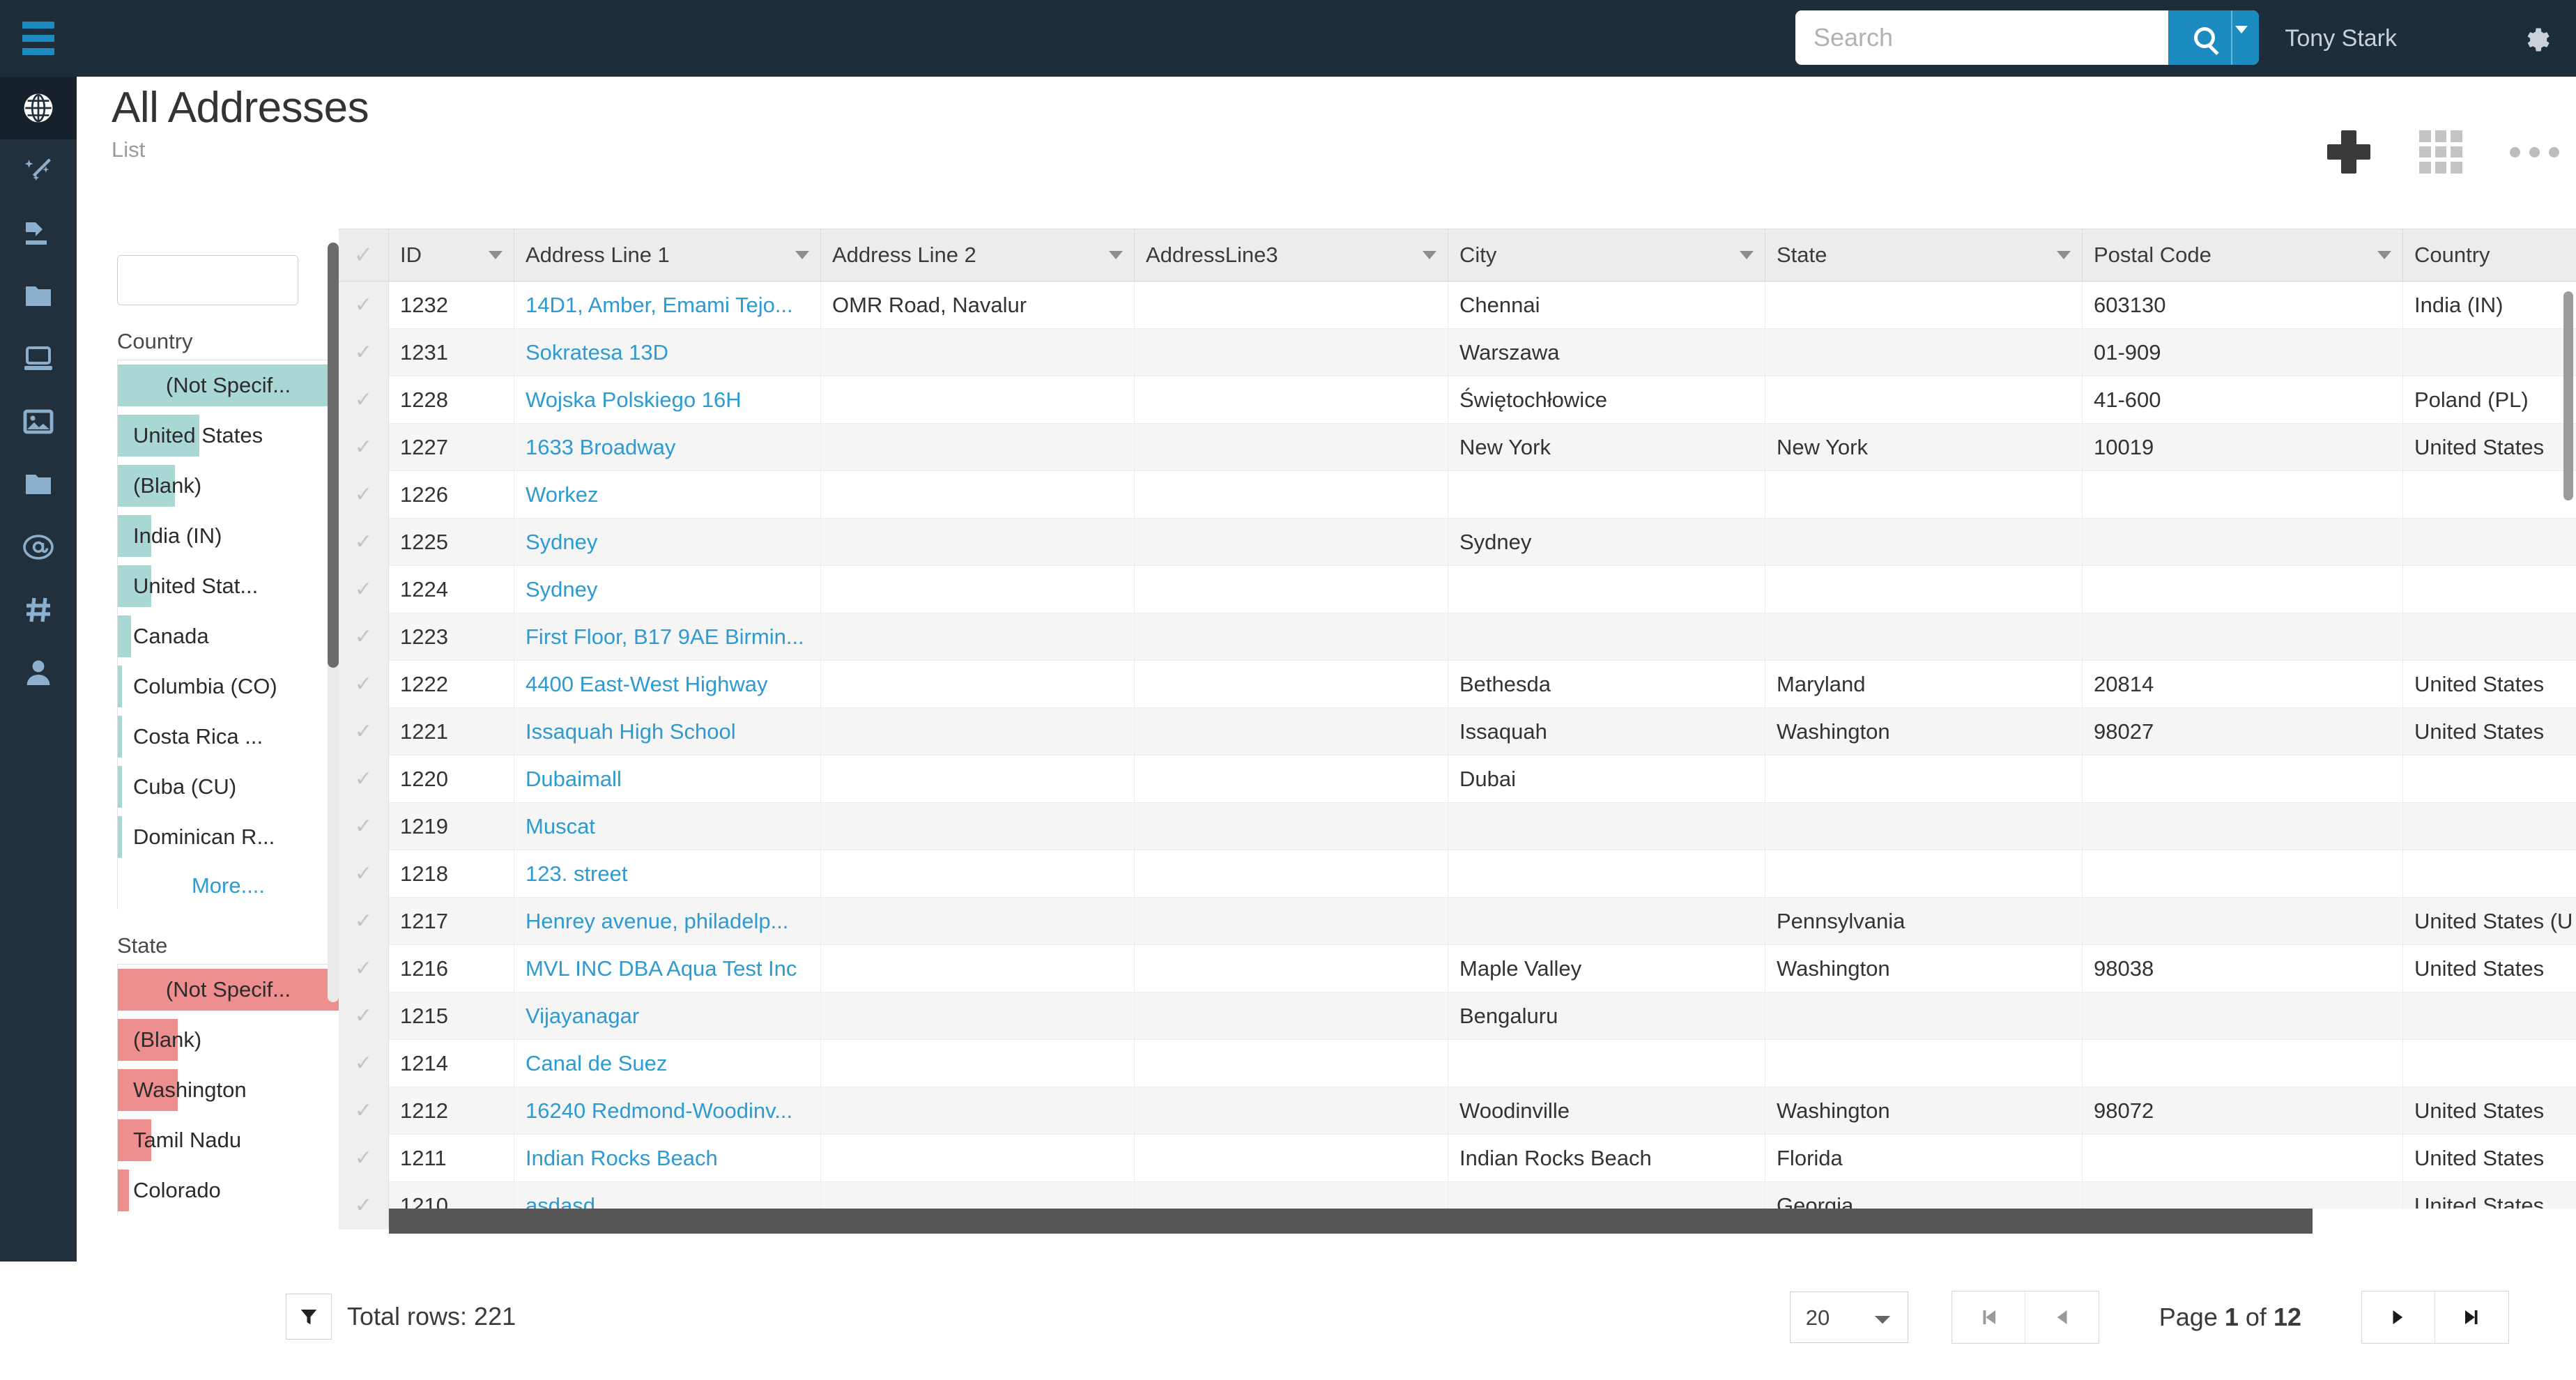 Image resolution: width=2576 pixels, height=1380 pixels. What do you see at coordinates (1457, 589) in the screenshot?
I see `table-row: ✓ 1224 Sydney` at bounding box center [1457, 589].